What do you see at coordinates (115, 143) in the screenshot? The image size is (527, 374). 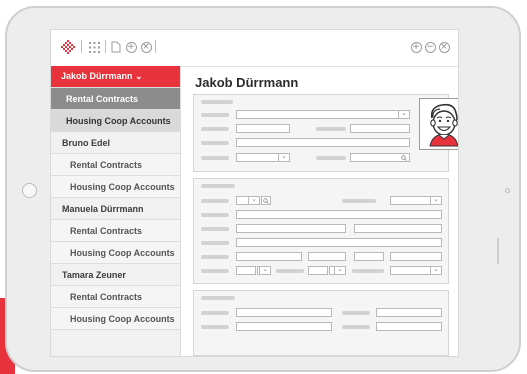 I see `sidebar-item-bruno-edel: Bruno Edel` at bounding box center [115, 143].